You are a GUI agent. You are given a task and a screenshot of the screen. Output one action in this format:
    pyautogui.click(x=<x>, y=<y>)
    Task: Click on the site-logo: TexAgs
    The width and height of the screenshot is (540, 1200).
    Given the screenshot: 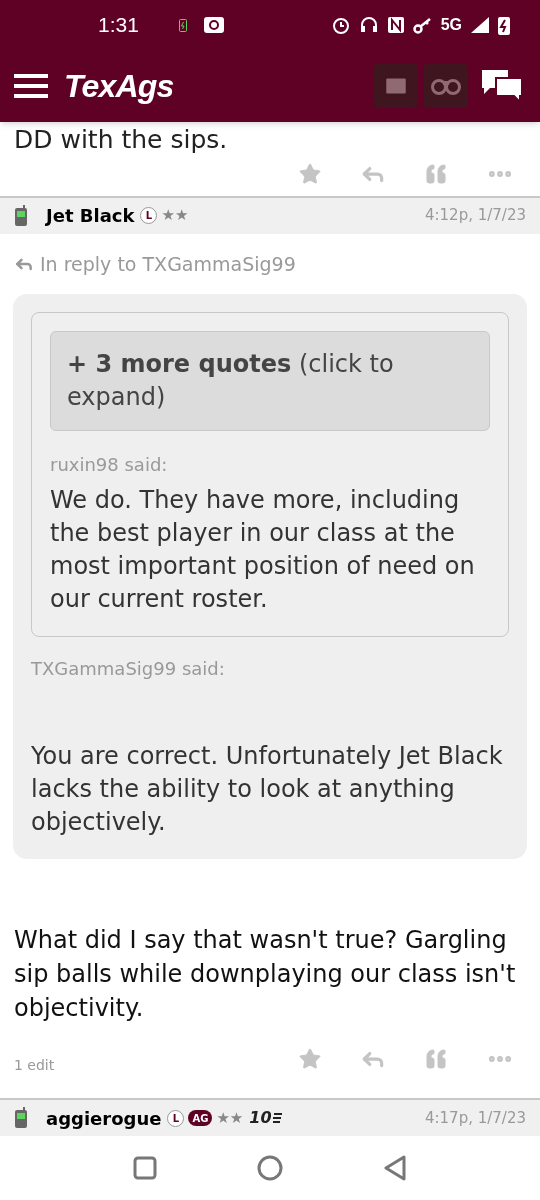 What is the action you would take?
    pyautogui.click(x=119, y=86)
    